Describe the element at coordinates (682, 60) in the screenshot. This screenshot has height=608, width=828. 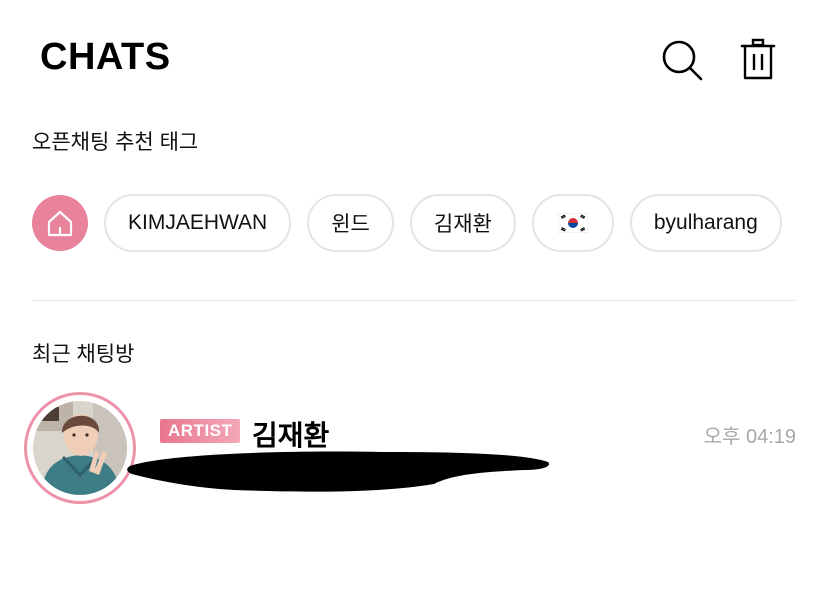
I see `search-icon` at that location.